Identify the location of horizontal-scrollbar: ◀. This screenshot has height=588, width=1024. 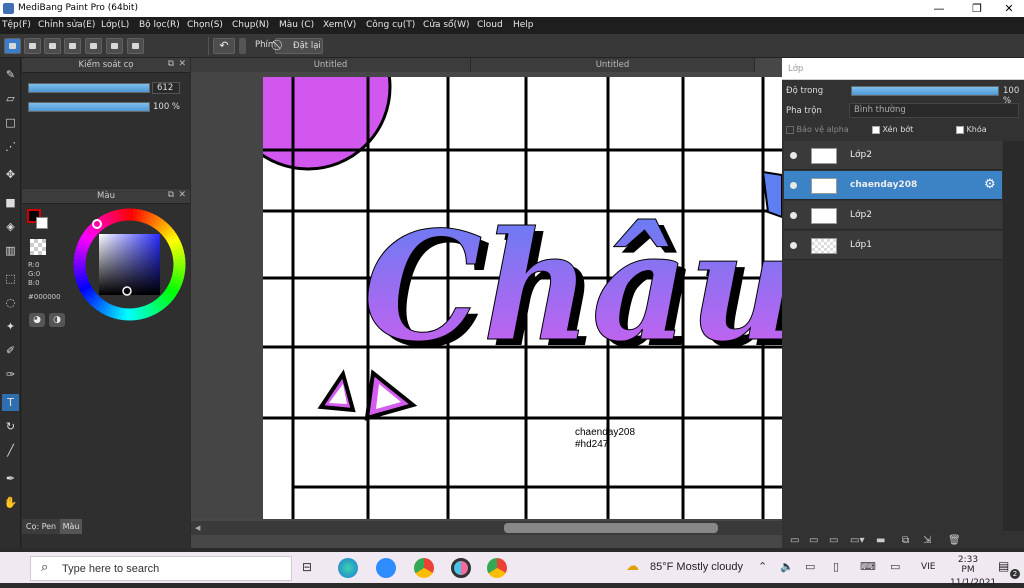
(486, 528).